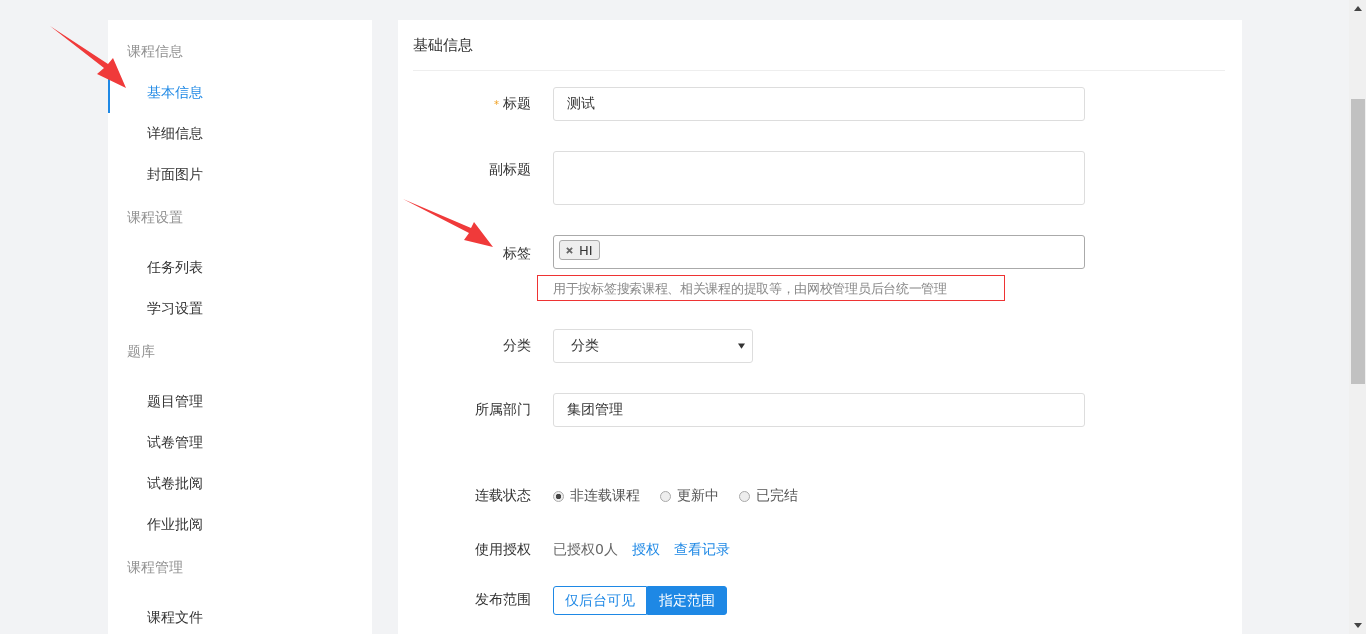  I want to click on caret-icon, so click(741, 346).